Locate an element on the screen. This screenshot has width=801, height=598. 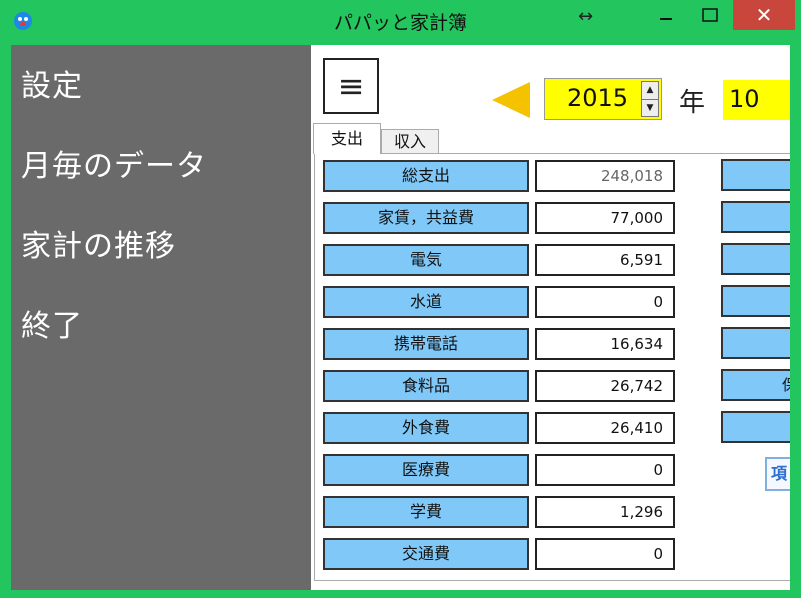
year-input: 2015 ▲ ▼ is located at coordinates (603, 99).